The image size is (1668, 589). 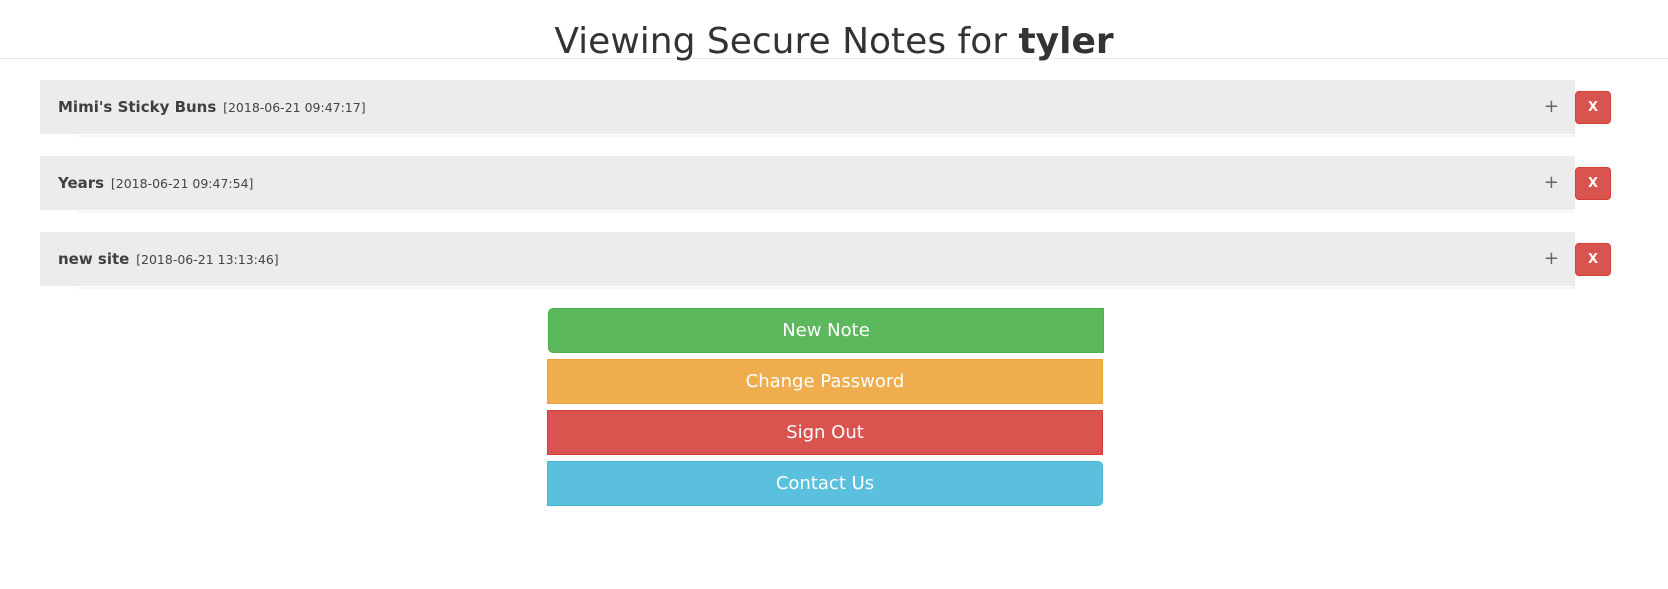 I want to click on note-date: [2018-06-21 13:13:46], so click(x=207, y=259).